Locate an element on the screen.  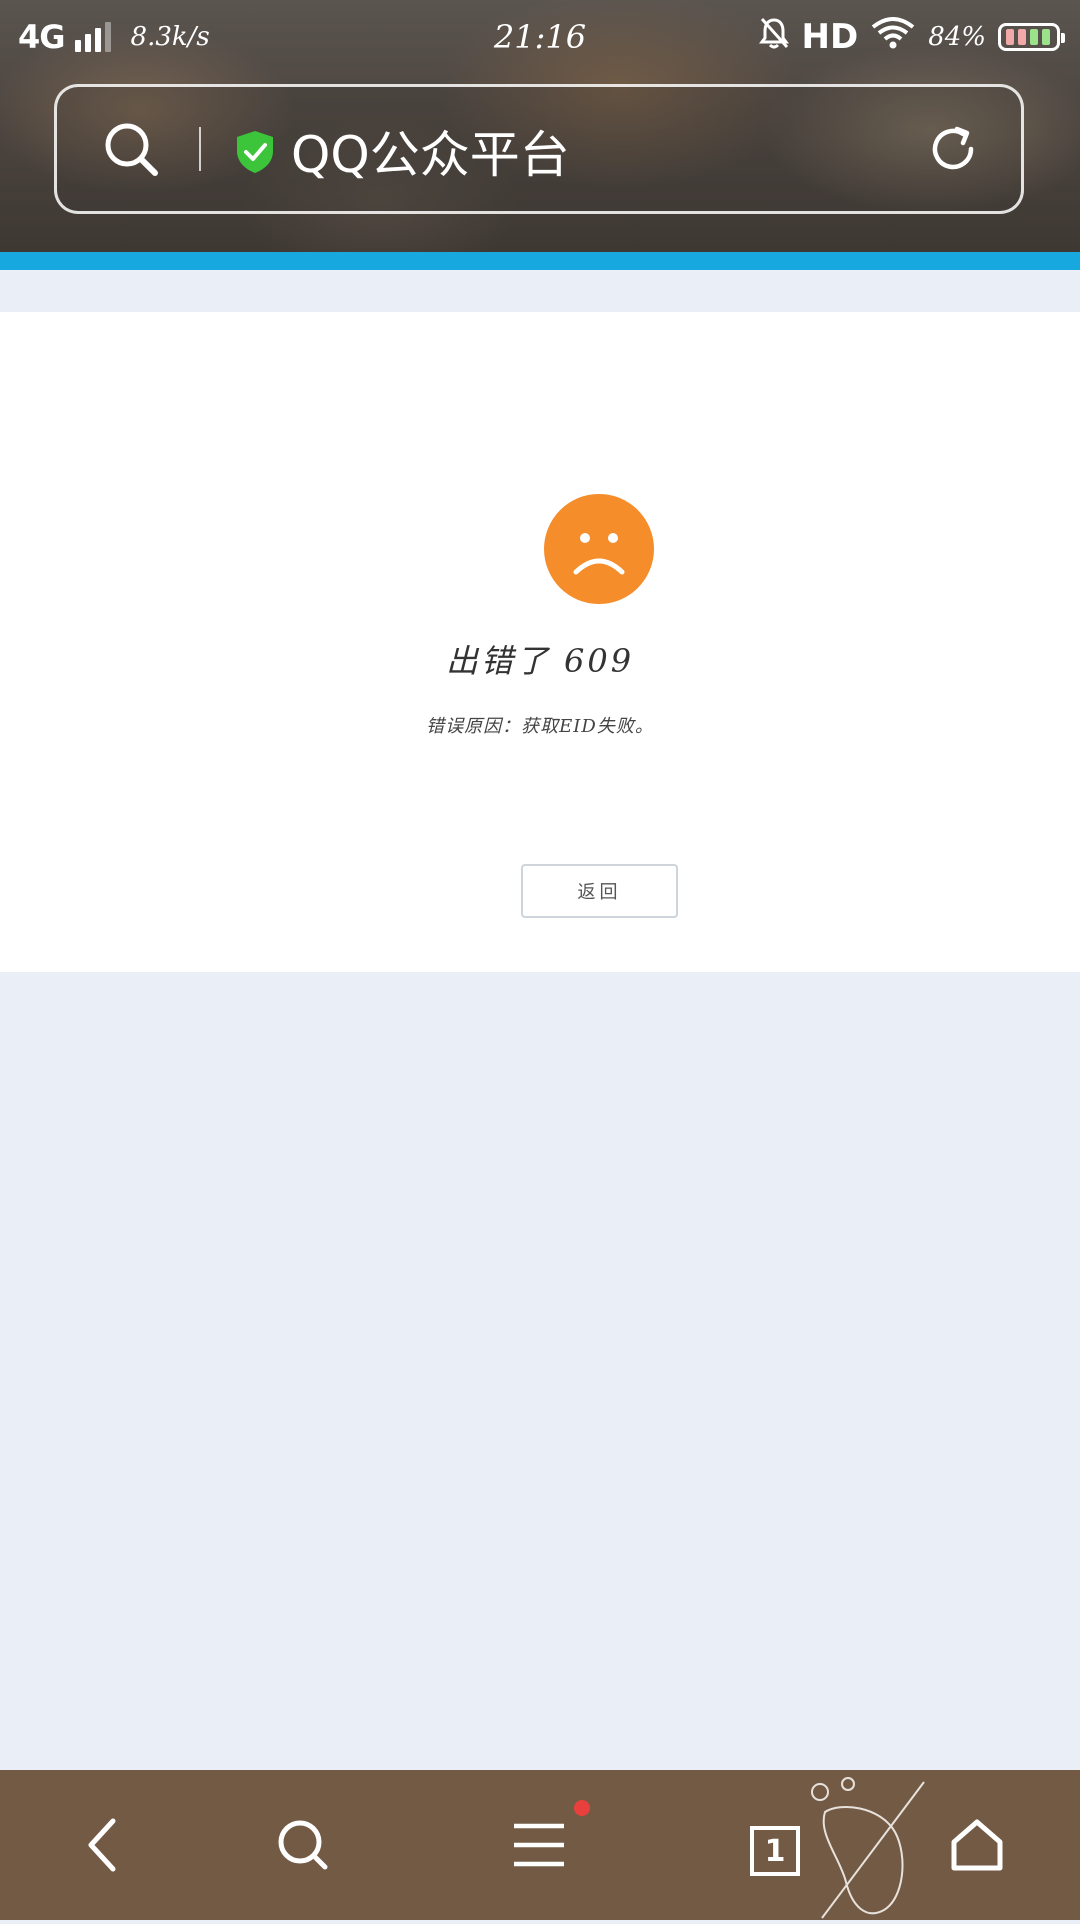
address-bar: QQ公众平台 is located at coordinates (539, 149).